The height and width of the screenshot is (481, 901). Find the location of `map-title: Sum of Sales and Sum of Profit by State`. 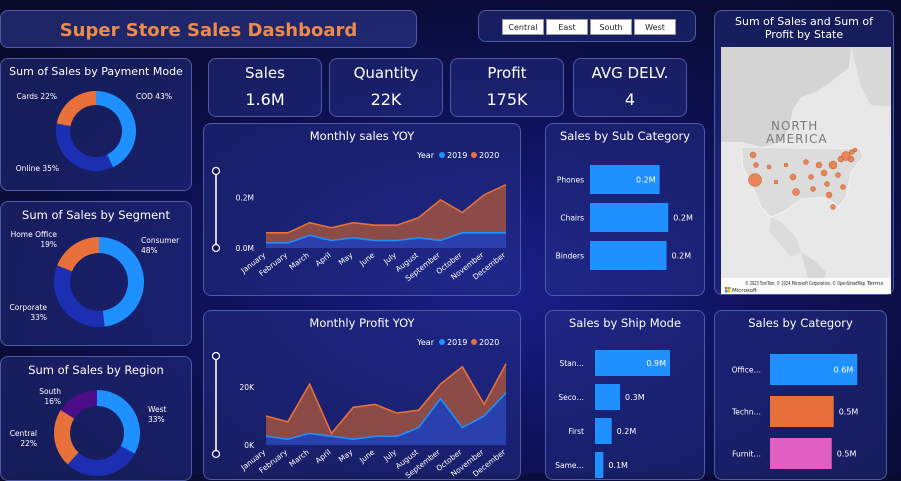

map-title: Sum of Sales and Sum of Profit by State is located at coordinates (804, 28).